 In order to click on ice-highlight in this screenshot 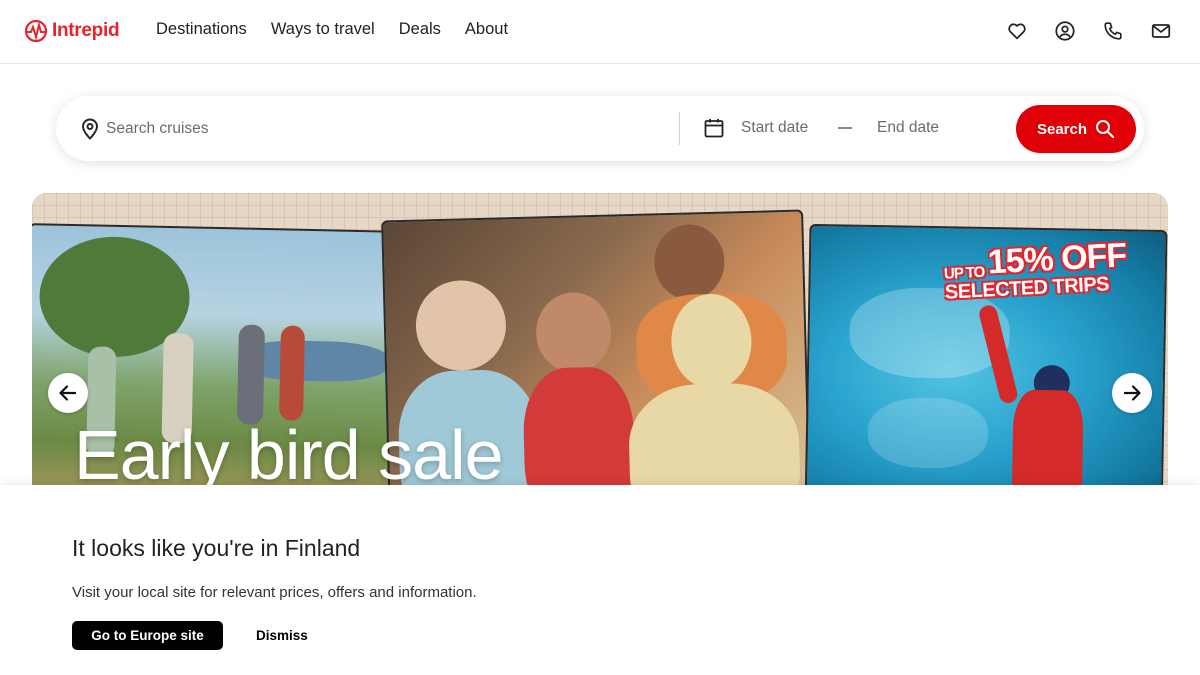, I will do `click(928, 433)`.